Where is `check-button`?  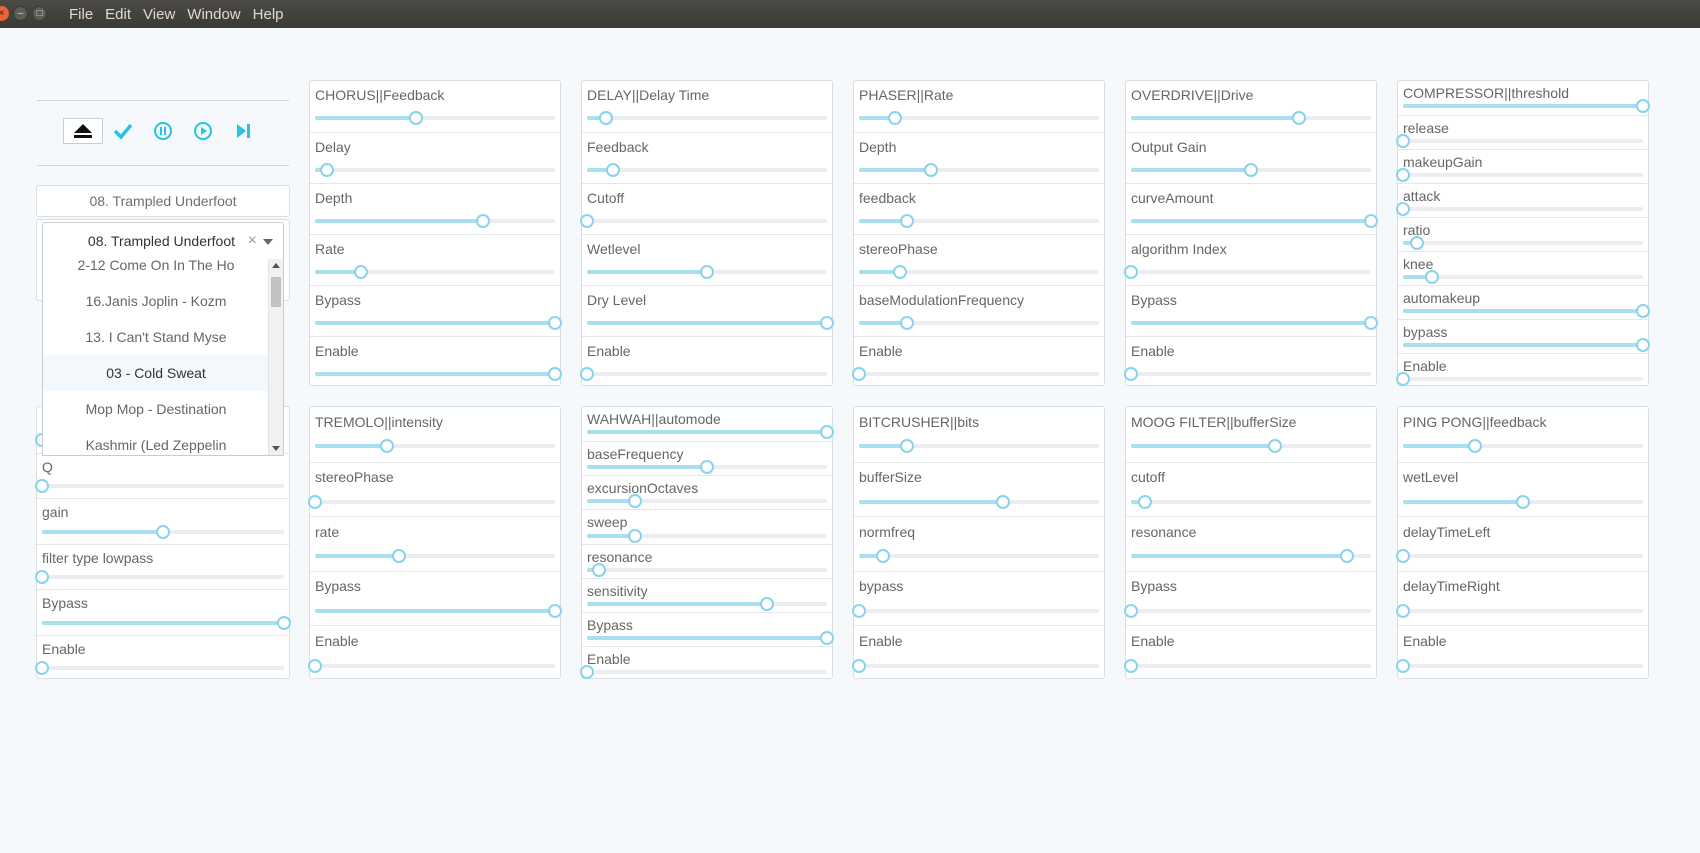
check-button is located at coordinates (123, 131).